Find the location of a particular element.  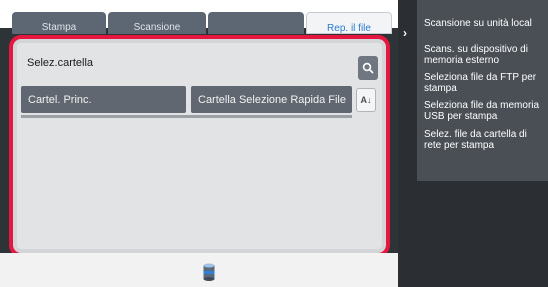

tab-blank is located at coordinates (256, 23).